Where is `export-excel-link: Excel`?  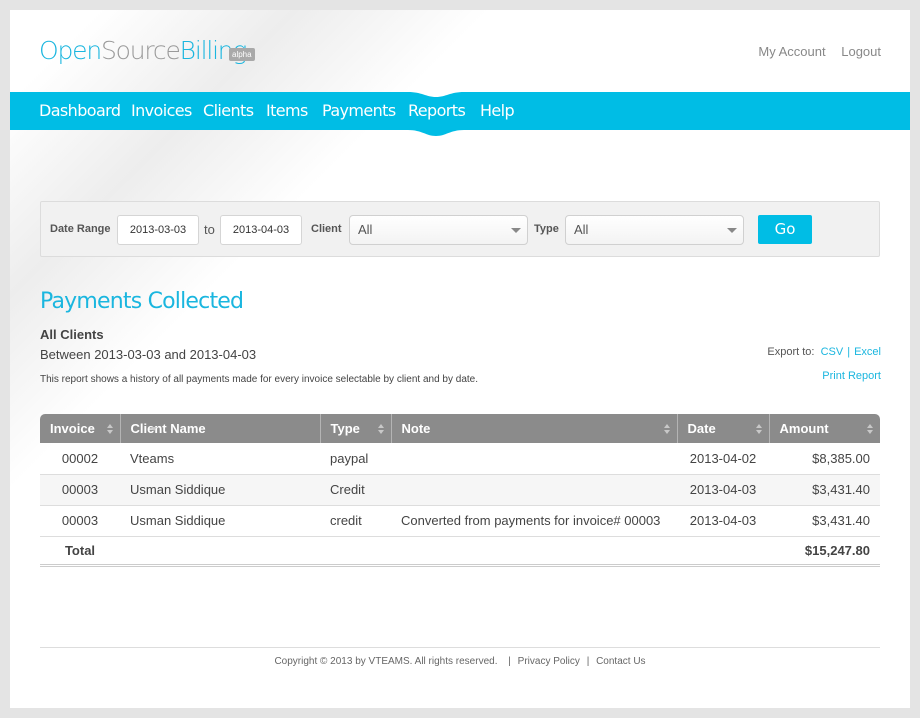 export-excel-link: Excel is located at coordinates (867, 352).